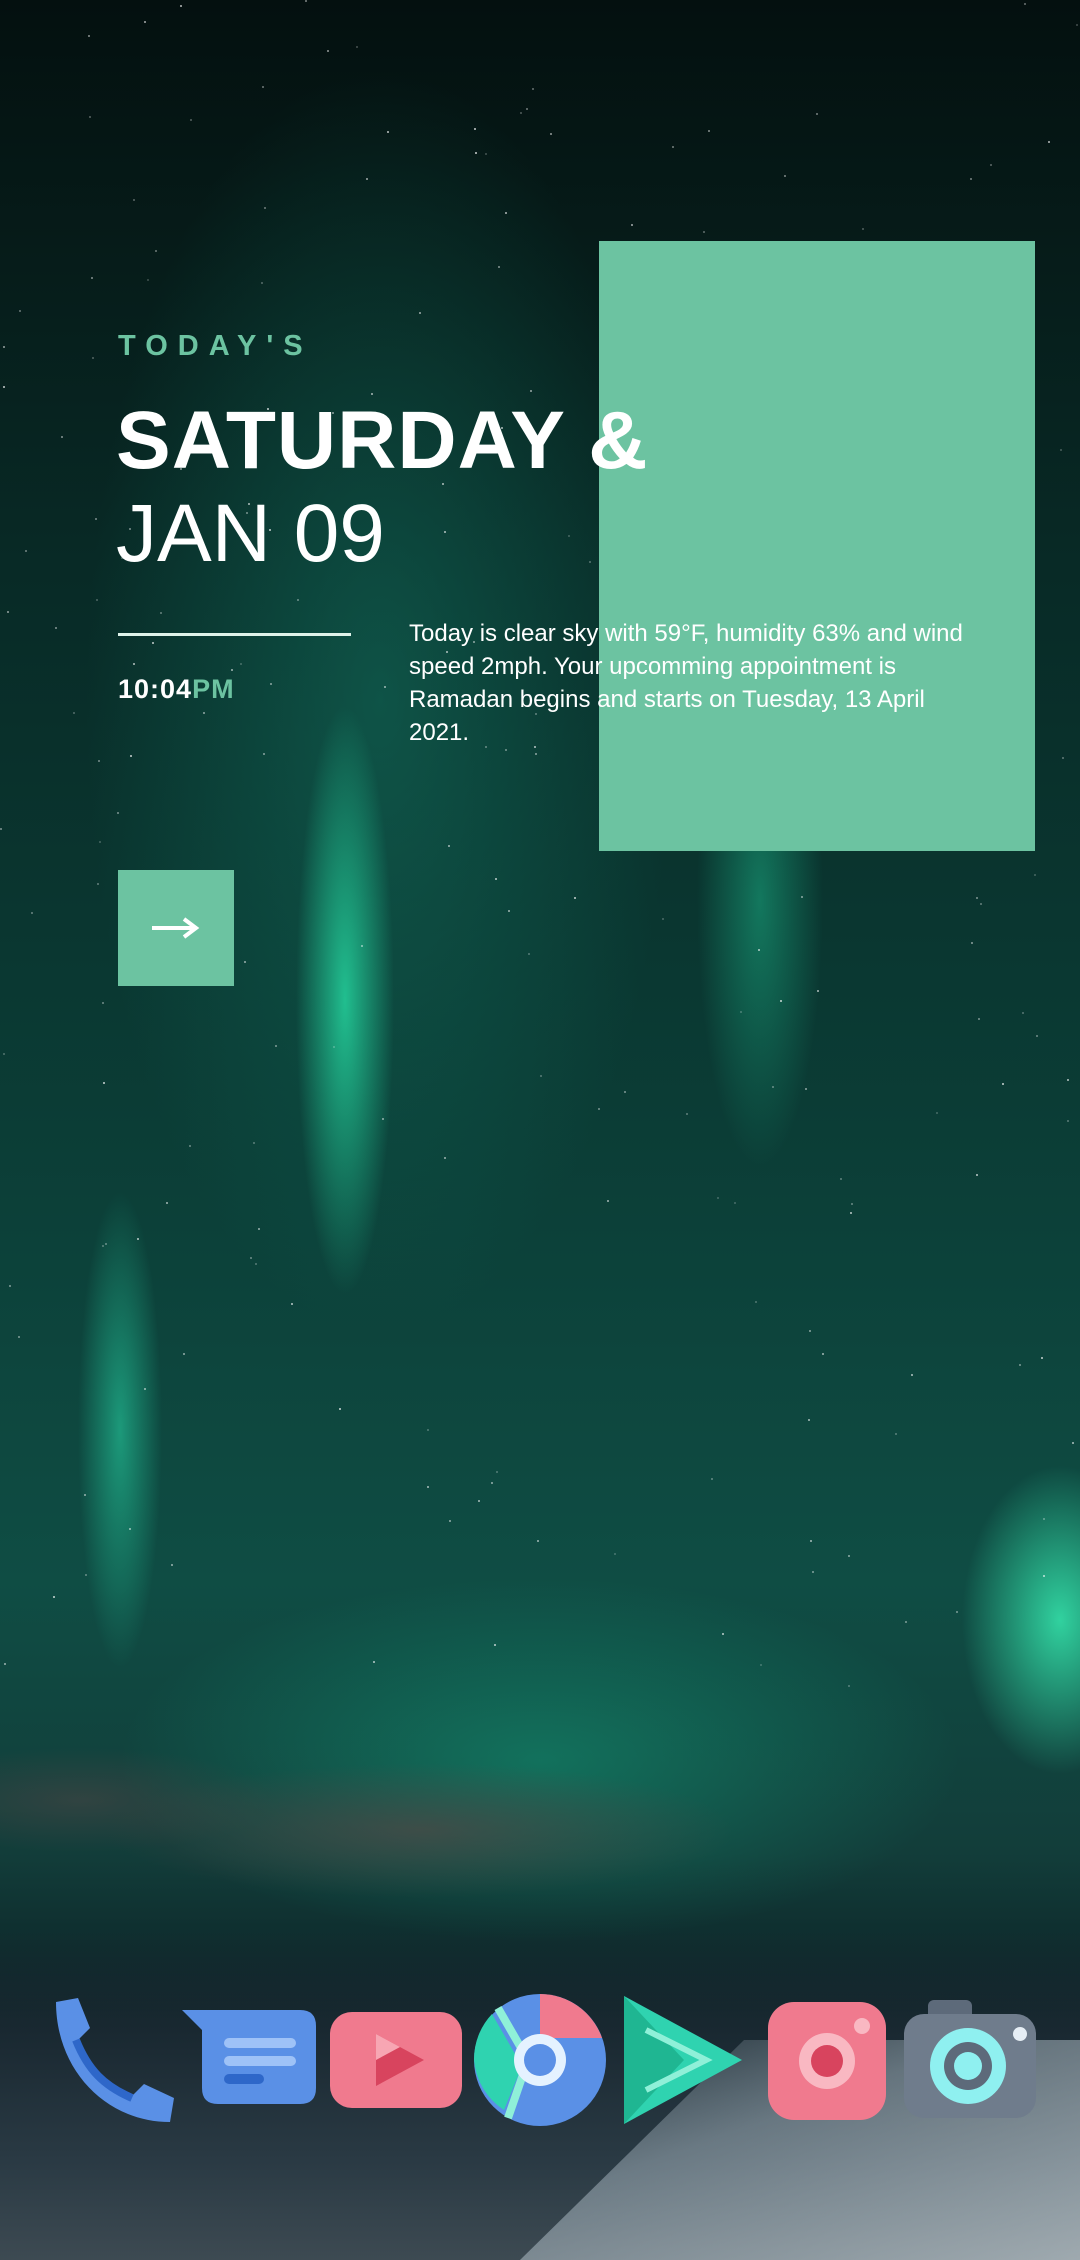 Image resolution: width=1080 pixels, height=2260 pixels. I want to click on play-store-icon, so click(686, 2060).